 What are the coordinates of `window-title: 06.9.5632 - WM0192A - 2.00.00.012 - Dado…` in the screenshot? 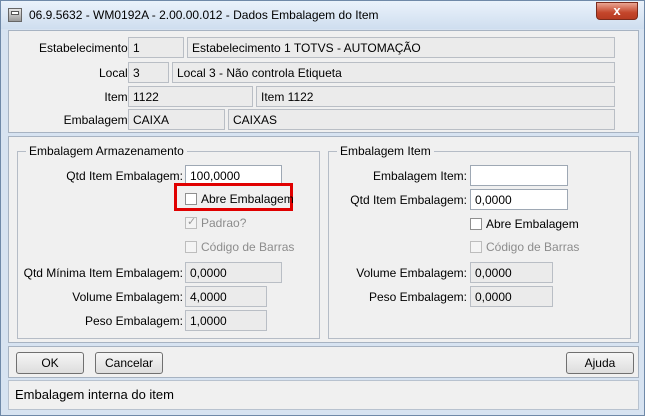 It's located at (204, 15).